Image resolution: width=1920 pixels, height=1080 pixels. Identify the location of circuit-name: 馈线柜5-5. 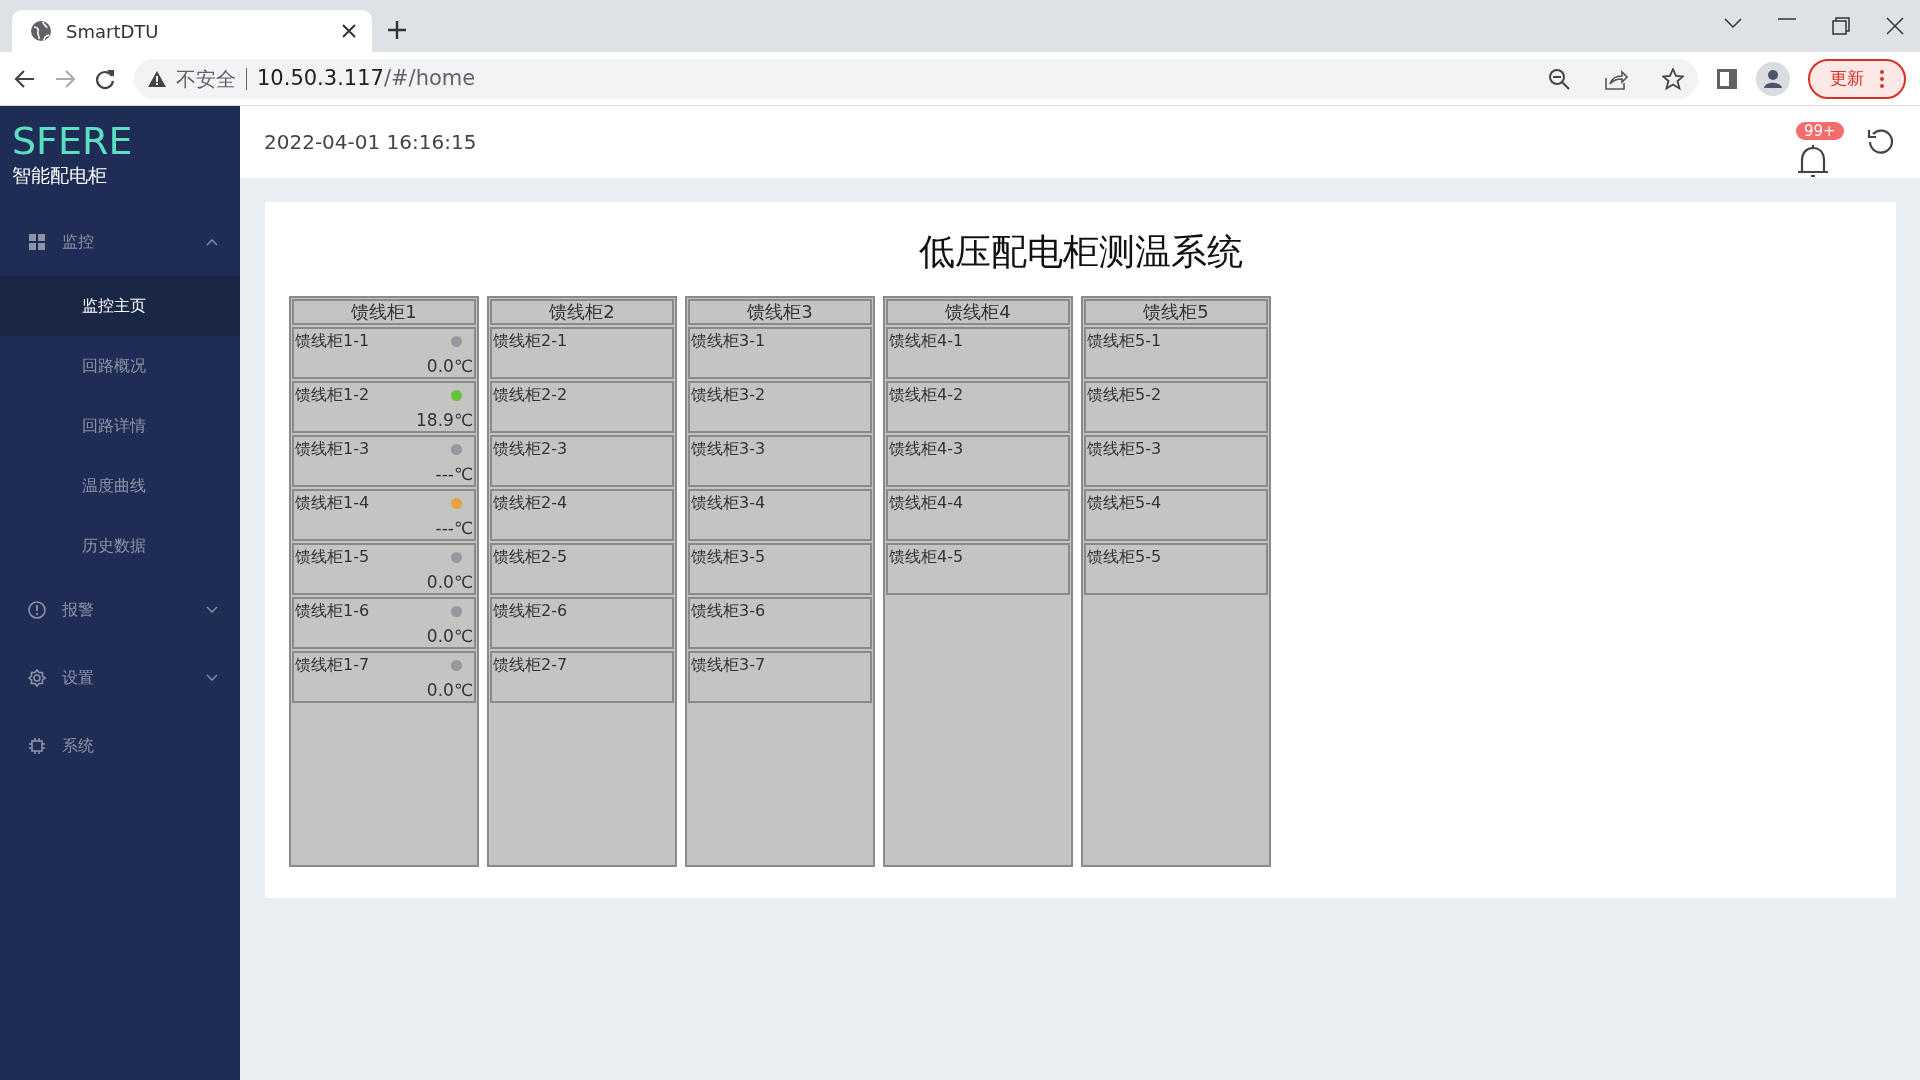
(1124, 557).